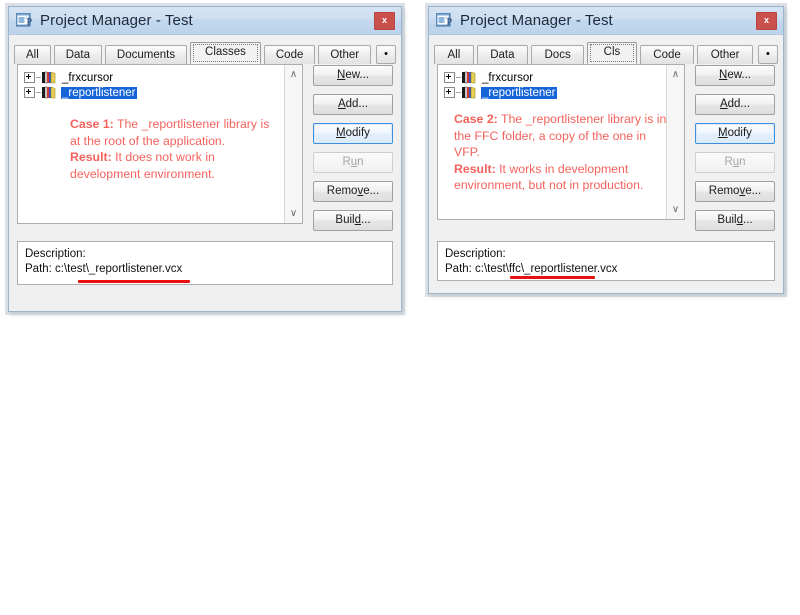 The width and height of the screenshot is (800, 615). I want to click on tab-documents: Documents, so click(146, 54).